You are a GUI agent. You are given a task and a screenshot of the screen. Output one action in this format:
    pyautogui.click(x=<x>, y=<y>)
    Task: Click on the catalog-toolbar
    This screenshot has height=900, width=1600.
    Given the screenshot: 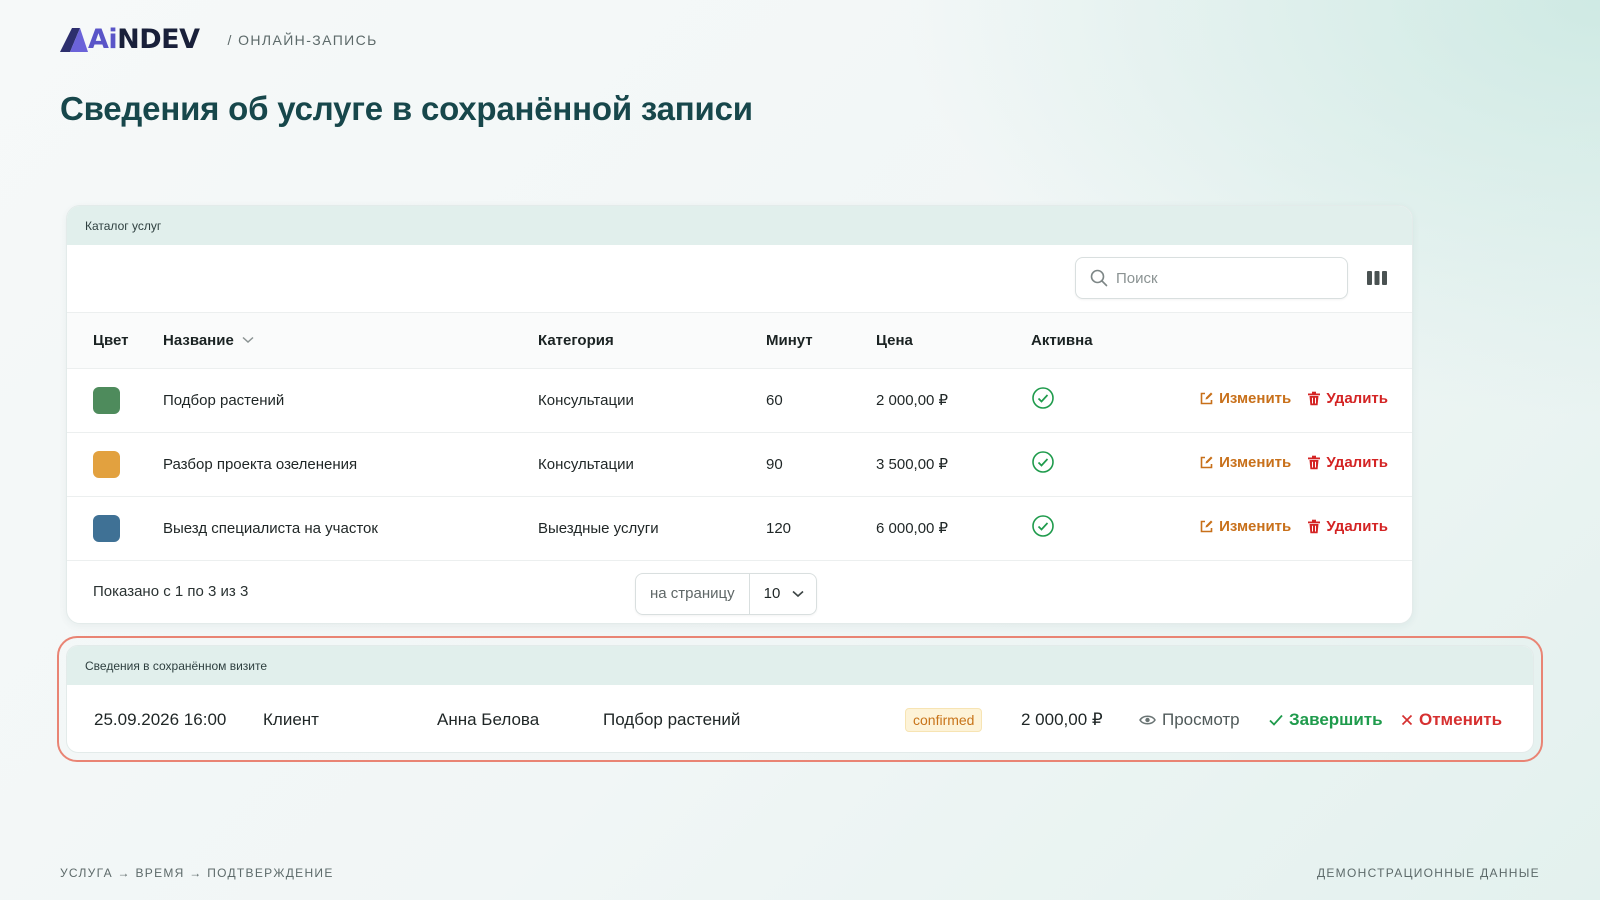 What is the action you would take?
    pyautogui.click(x=739, y=279)
    